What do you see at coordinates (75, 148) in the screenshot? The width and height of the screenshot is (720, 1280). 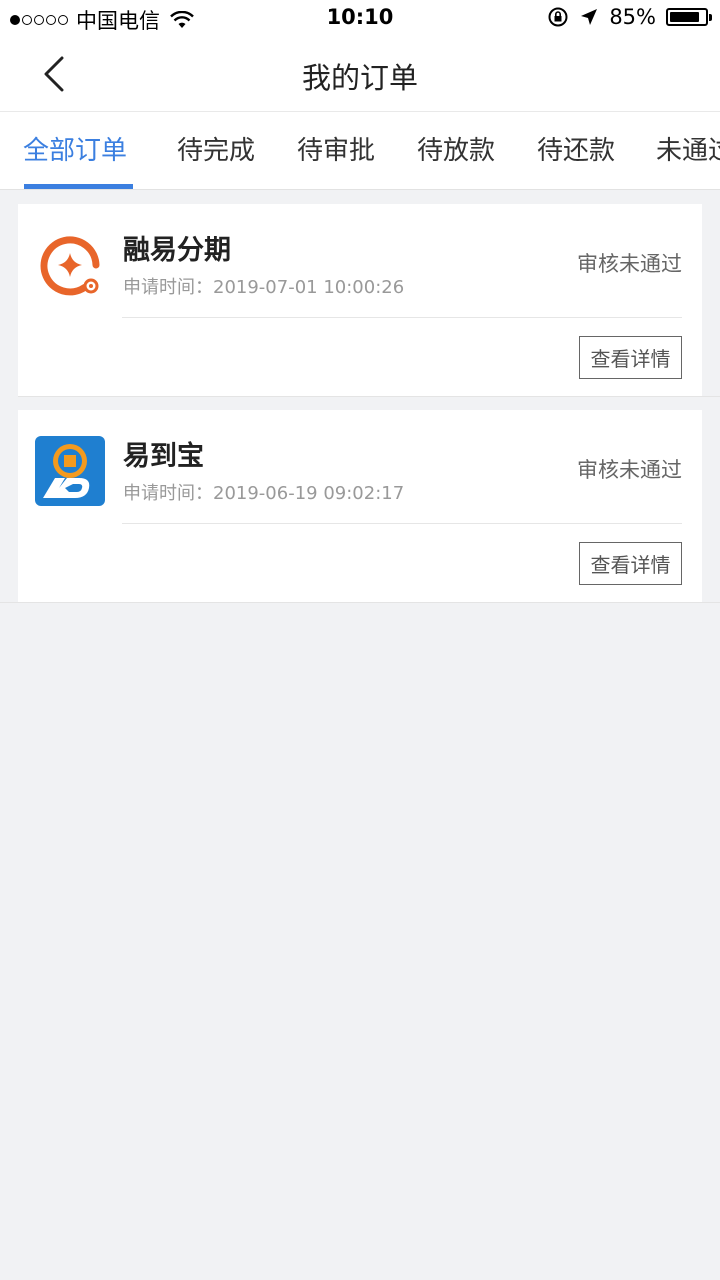 I see `tab-all-orders: 全部订单` at bounding box center [75, 148].